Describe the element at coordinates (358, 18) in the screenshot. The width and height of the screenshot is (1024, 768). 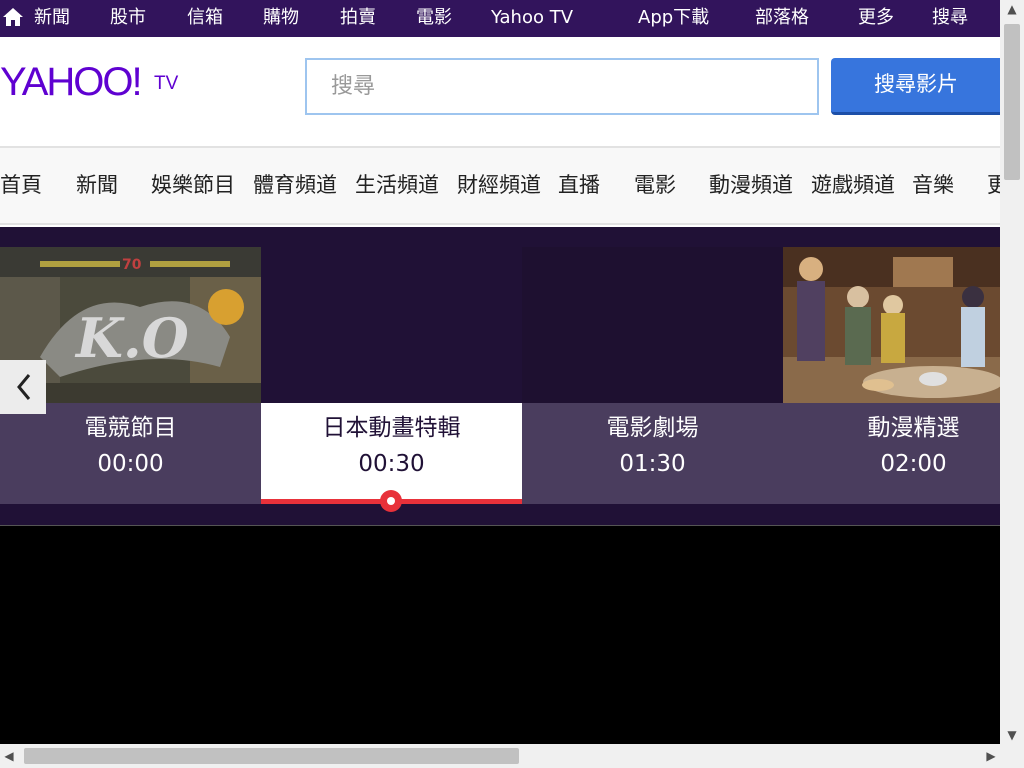
I see `topnav-auction: 拍賣` at that location.